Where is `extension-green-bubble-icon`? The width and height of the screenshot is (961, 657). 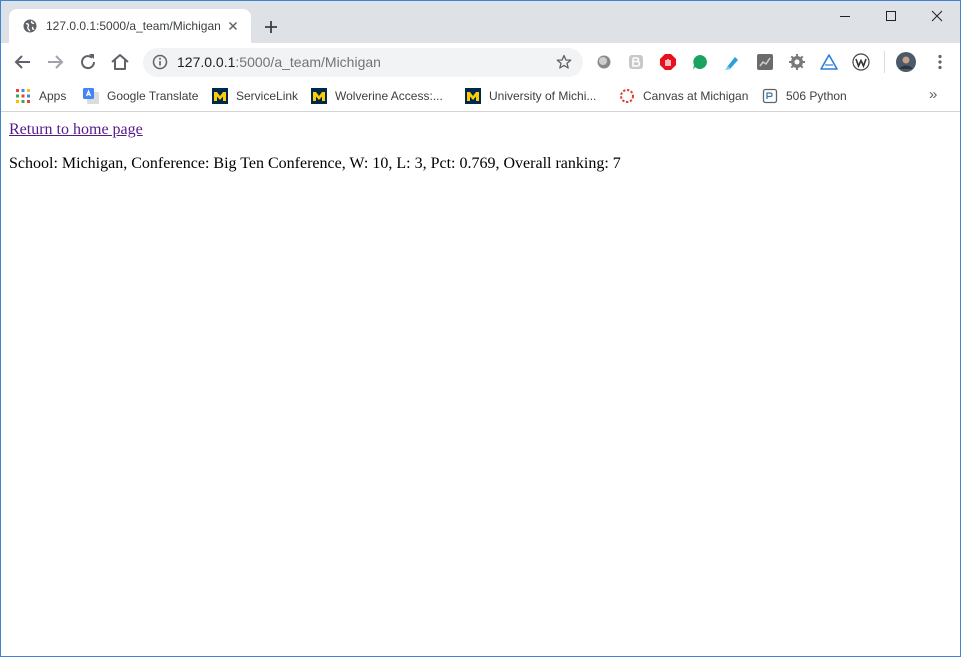 extension-green-bubble-icon is located at coordinates (700, 62).